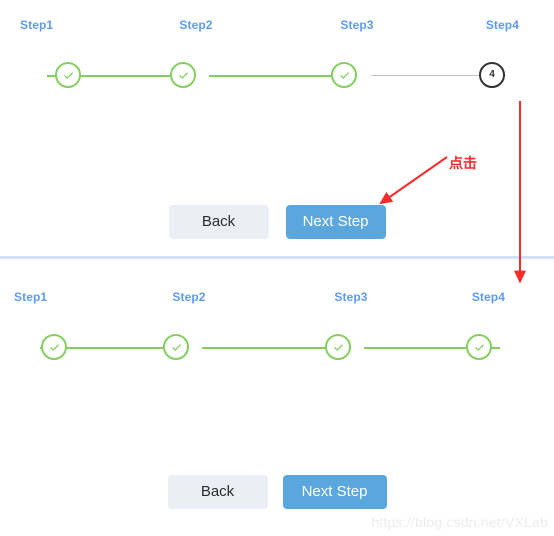 Image resolution: width=554 pixels, height=536 pixels. I want to click on back-button-top: Back, so click(218, 222).